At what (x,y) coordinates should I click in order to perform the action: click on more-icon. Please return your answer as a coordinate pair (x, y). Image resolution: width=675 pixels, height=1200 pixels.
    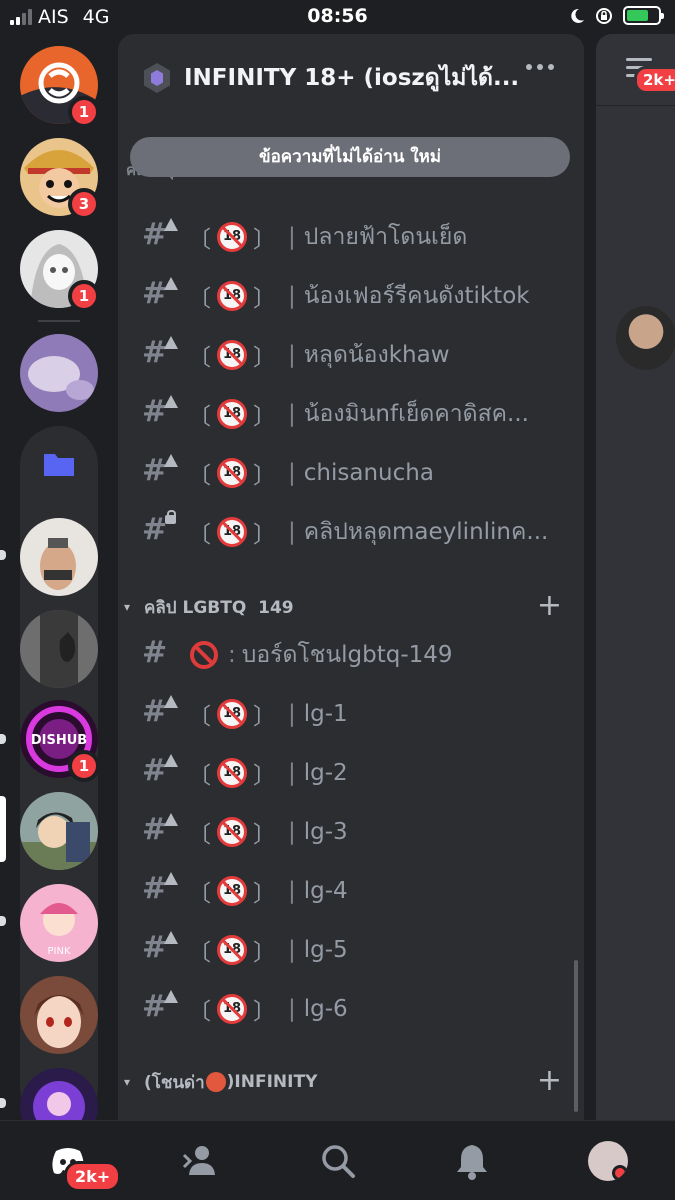
    Looking at the image, I should click on (540, 67).